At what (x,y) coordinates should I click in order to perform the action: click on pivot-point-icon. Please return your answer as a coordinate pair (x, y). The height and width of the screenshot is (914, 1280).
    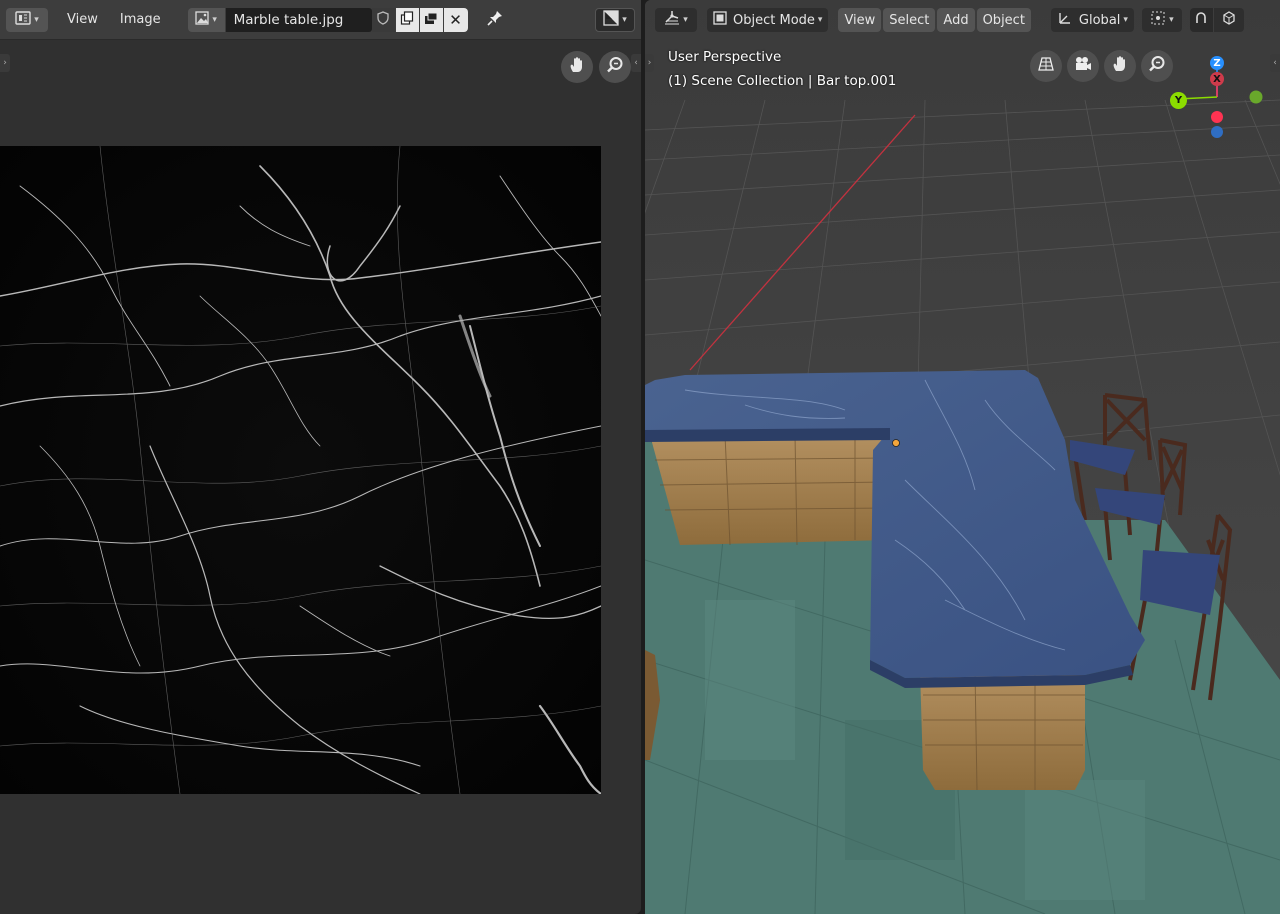
    Looking at the image, I should click on (1158, 20).